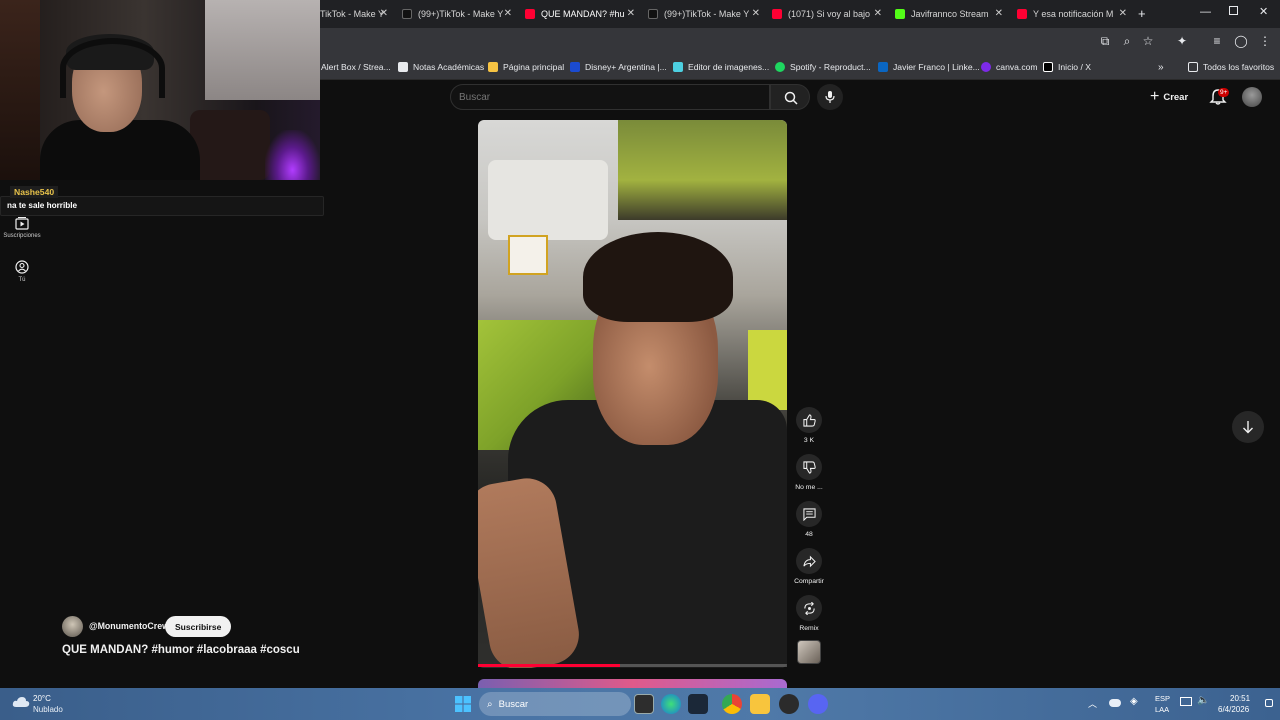 This screenshot has width=1280, height=720. What do you see at coordinates (1241, 41) in the screenshot?
I see `profile-icon: ◯` at bounding box center [1241, 41].